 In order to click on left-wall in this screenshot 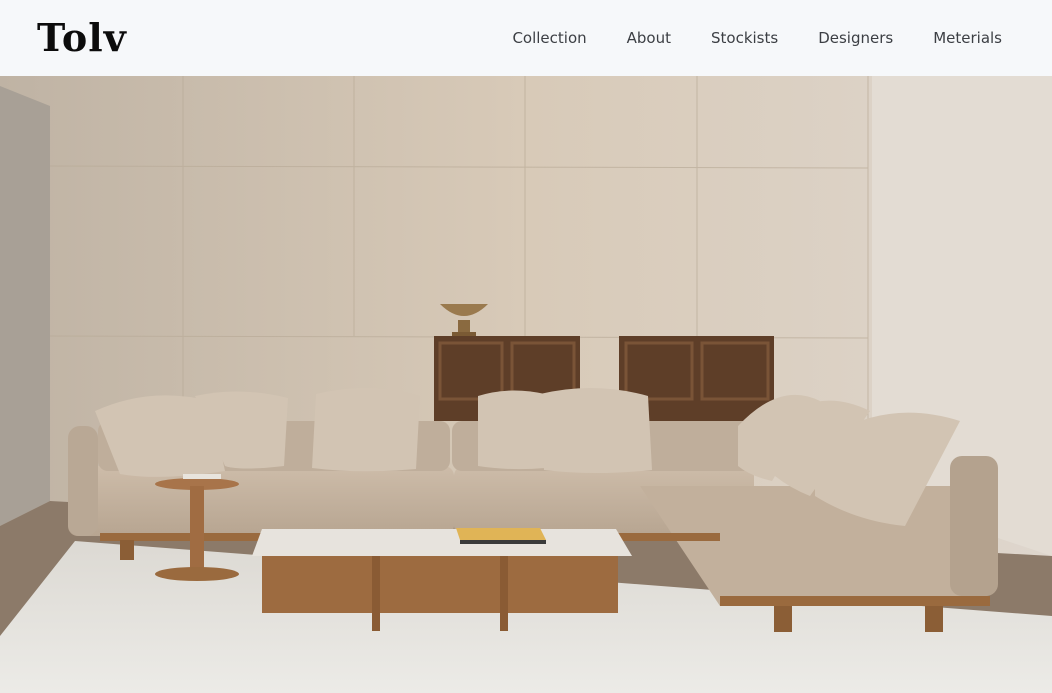, I will do `click(25, 306)`.